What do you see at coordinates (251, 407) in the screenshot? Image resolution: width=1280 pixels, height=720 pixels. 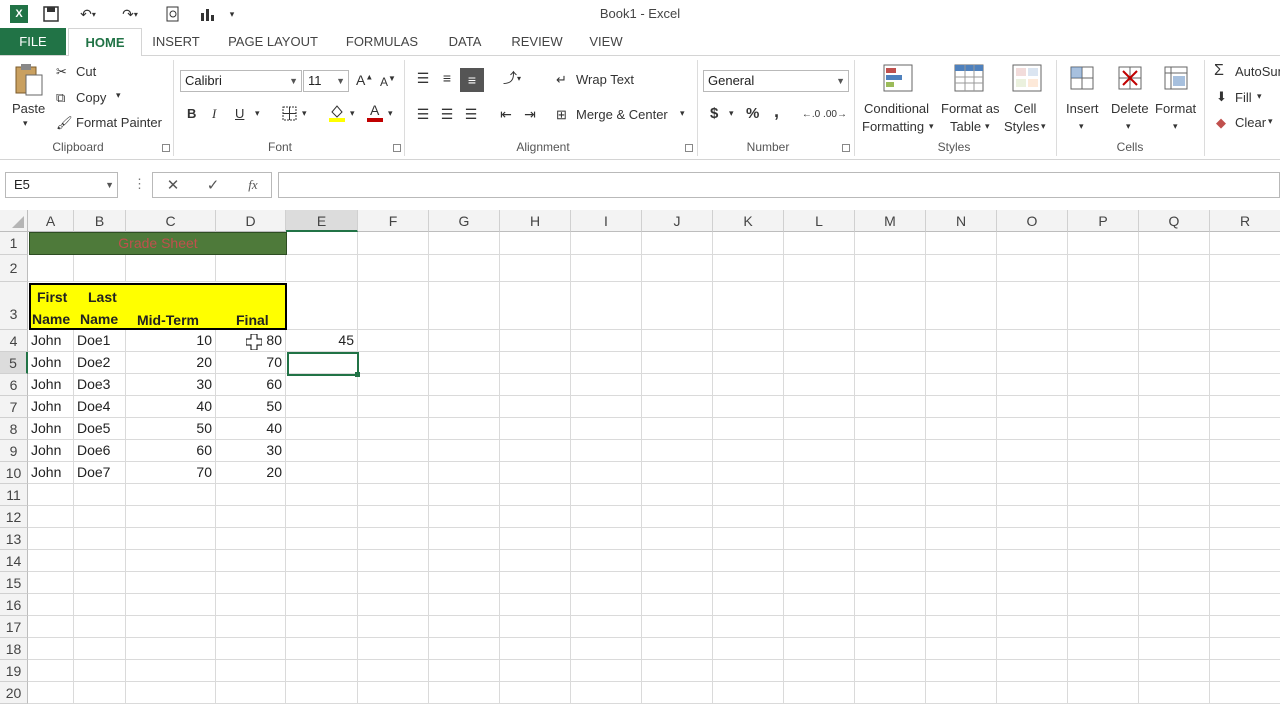 I see `score-cell: 50` at bounding box center [251, 407].